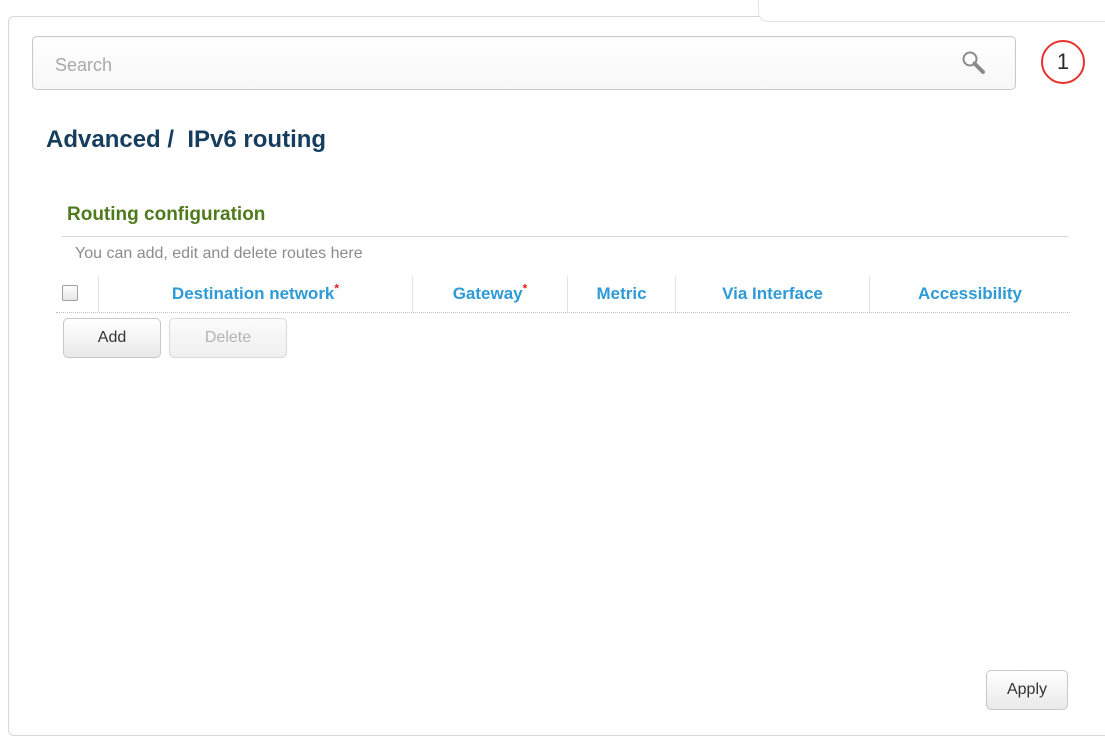 The width and height of the screenshot is (1105, 736). What do you see at coordinates (166, 214) in the screenshot?
I see `section-title: Routing configuration` at bounding box center [166, 214].